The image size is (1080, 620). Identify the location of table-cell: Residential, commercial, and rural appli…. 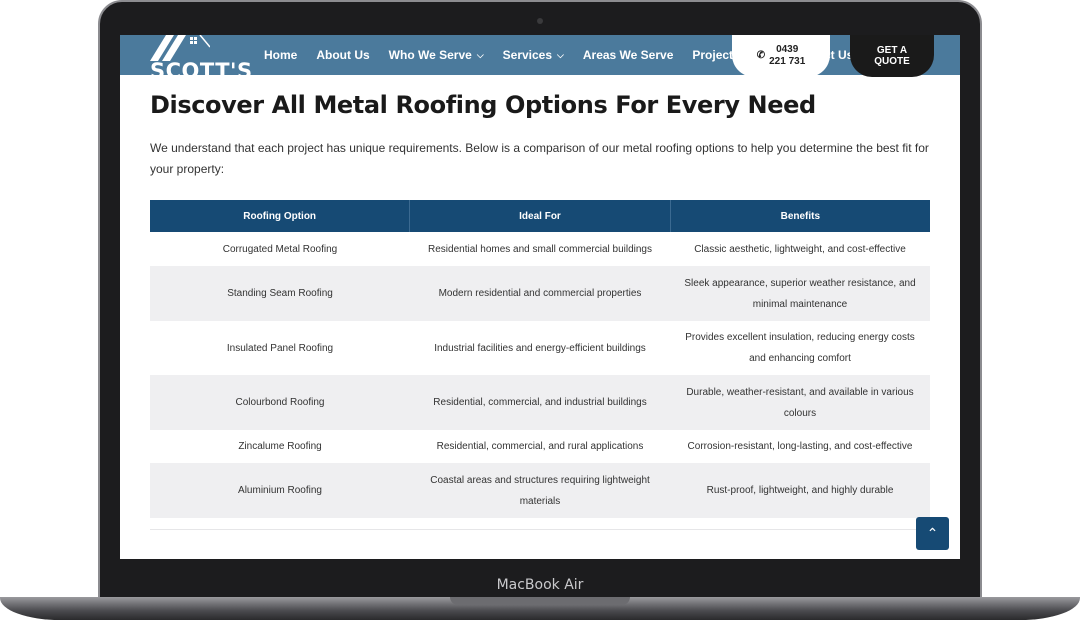
(540, 446).